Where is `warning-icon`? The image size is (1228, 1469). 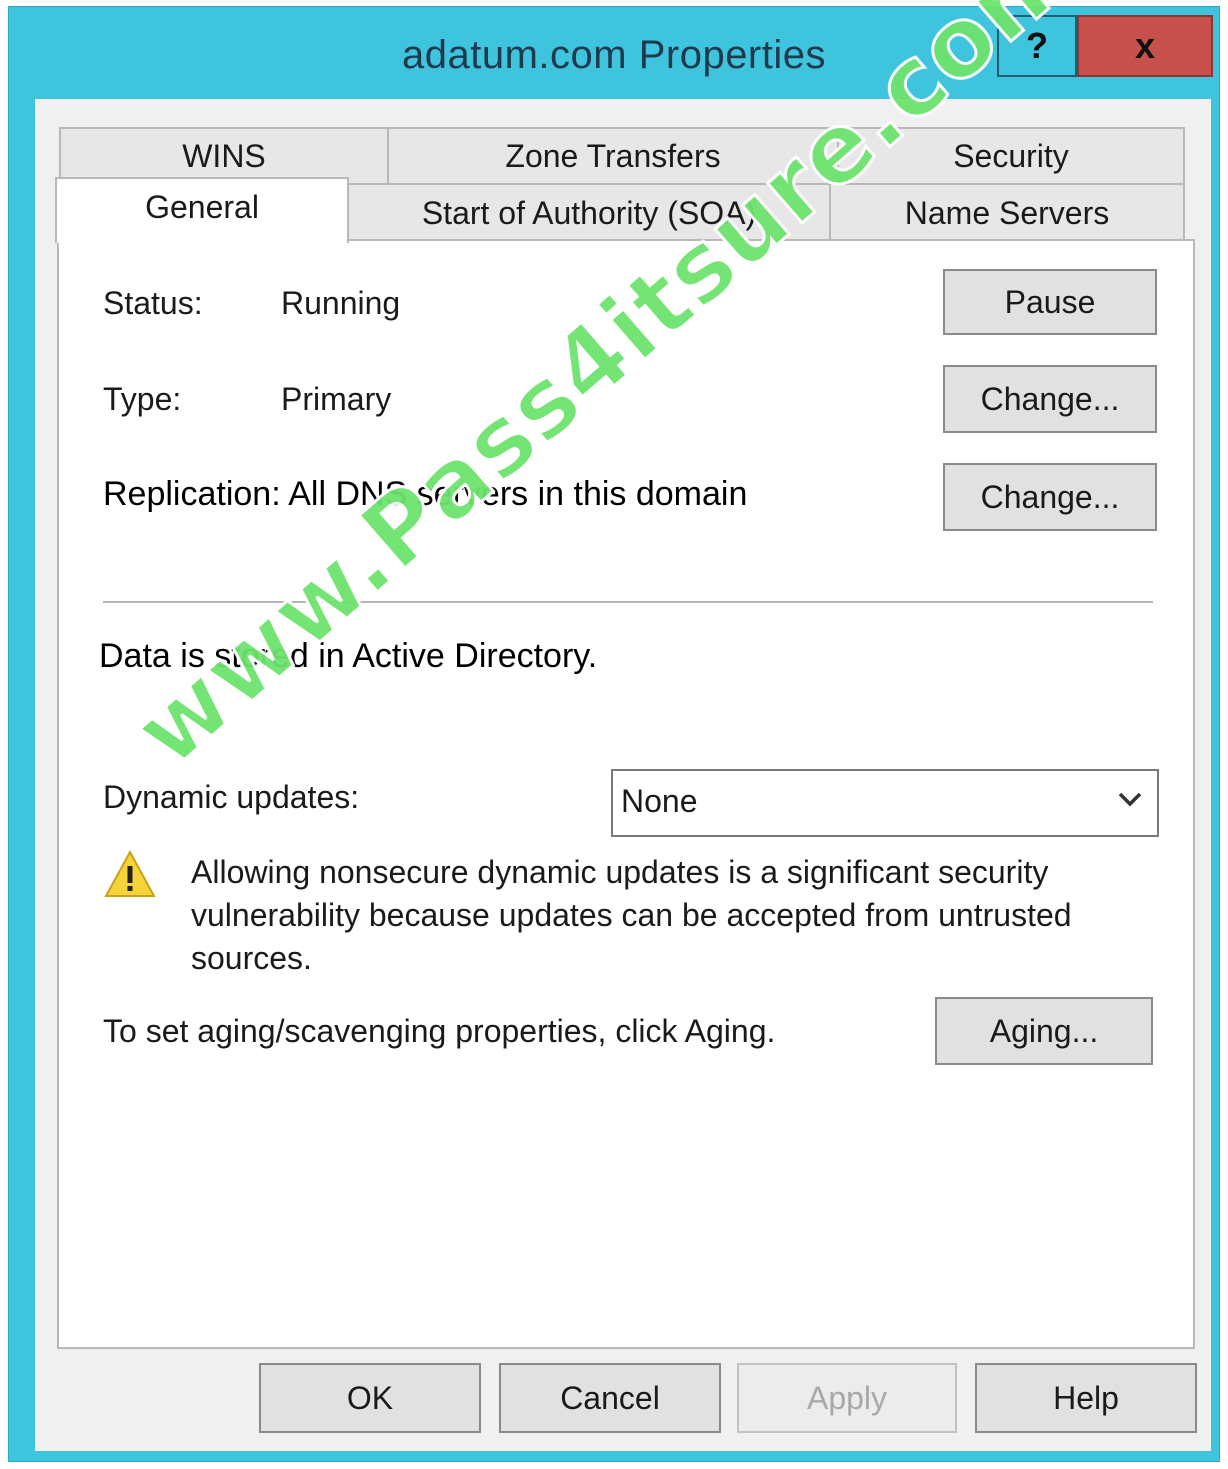 warning-icon is located at coordinates (130, 876).